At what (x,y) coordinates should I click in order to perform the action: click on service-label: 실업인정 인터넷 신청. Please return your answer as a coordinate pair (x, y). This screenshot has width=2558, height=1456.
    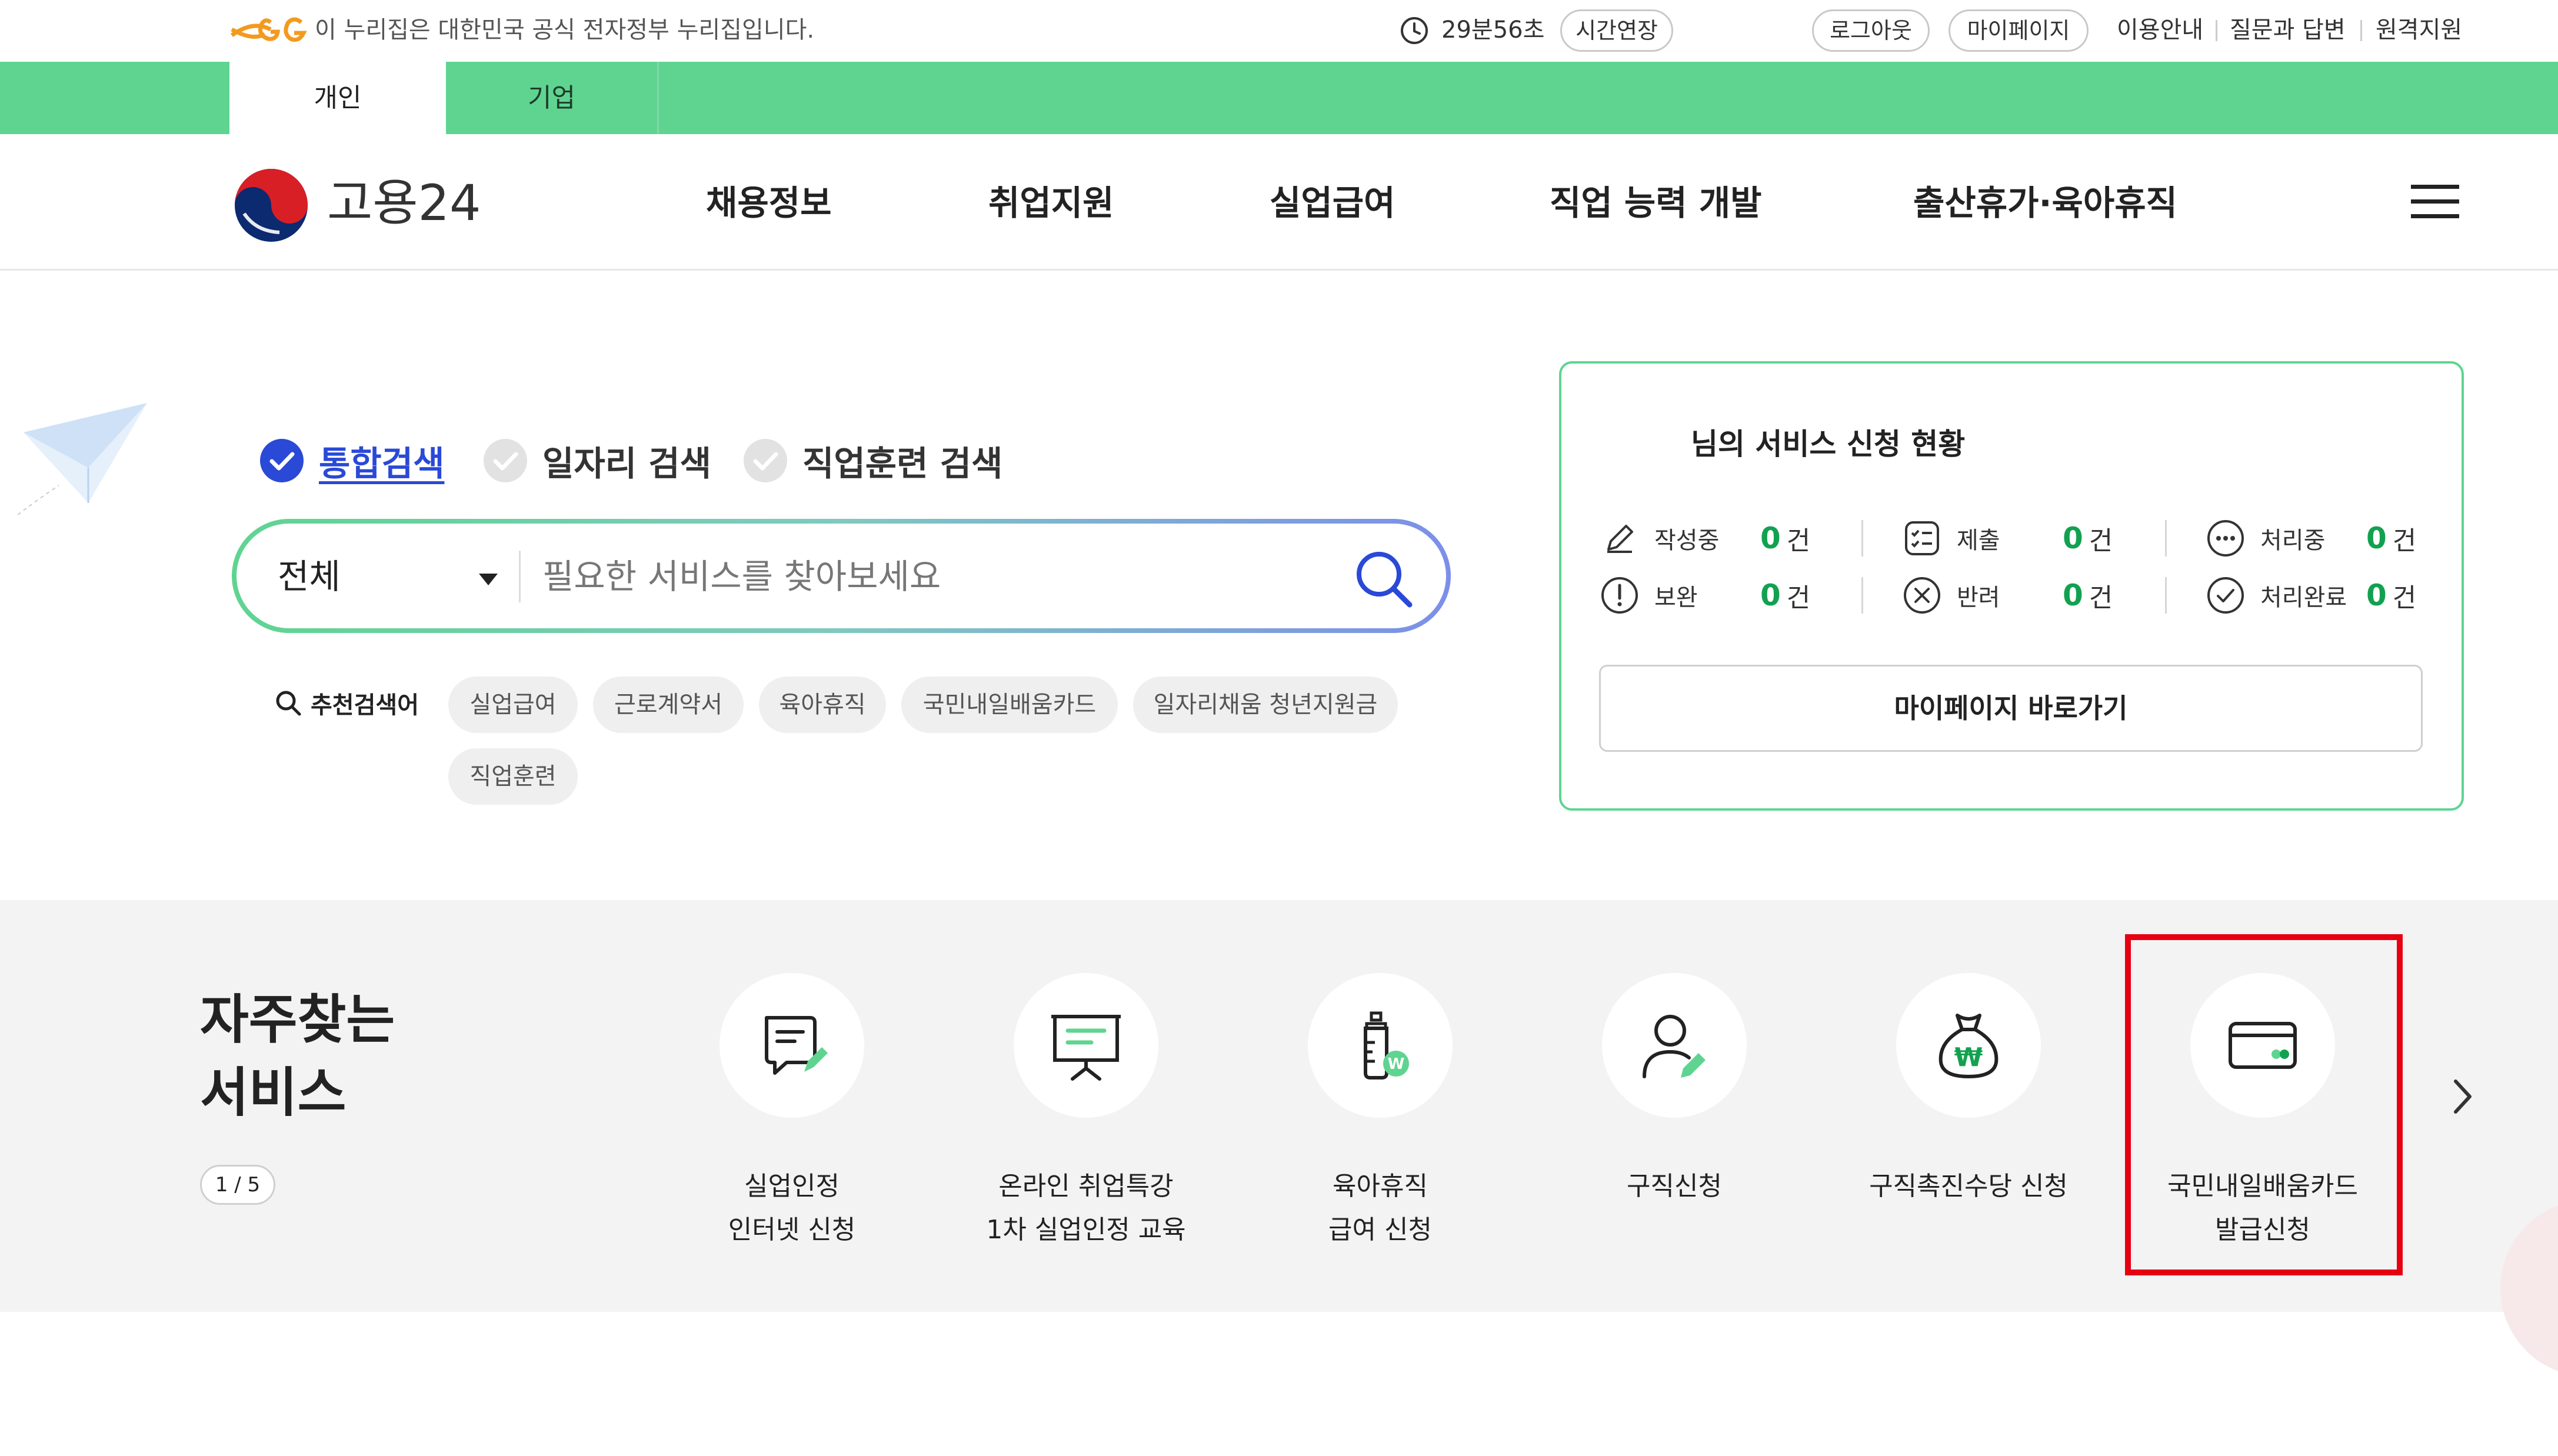
    Looking at the image, I should click on (792, 1208).